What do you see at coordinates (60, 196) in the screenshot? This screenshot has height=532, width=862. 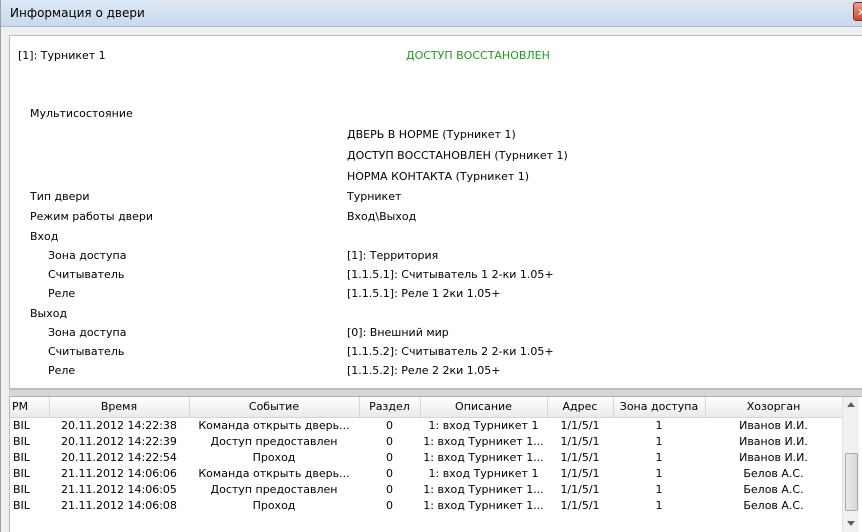 I see `door-type-label: Тип двери` at bounding box center [60, 196].